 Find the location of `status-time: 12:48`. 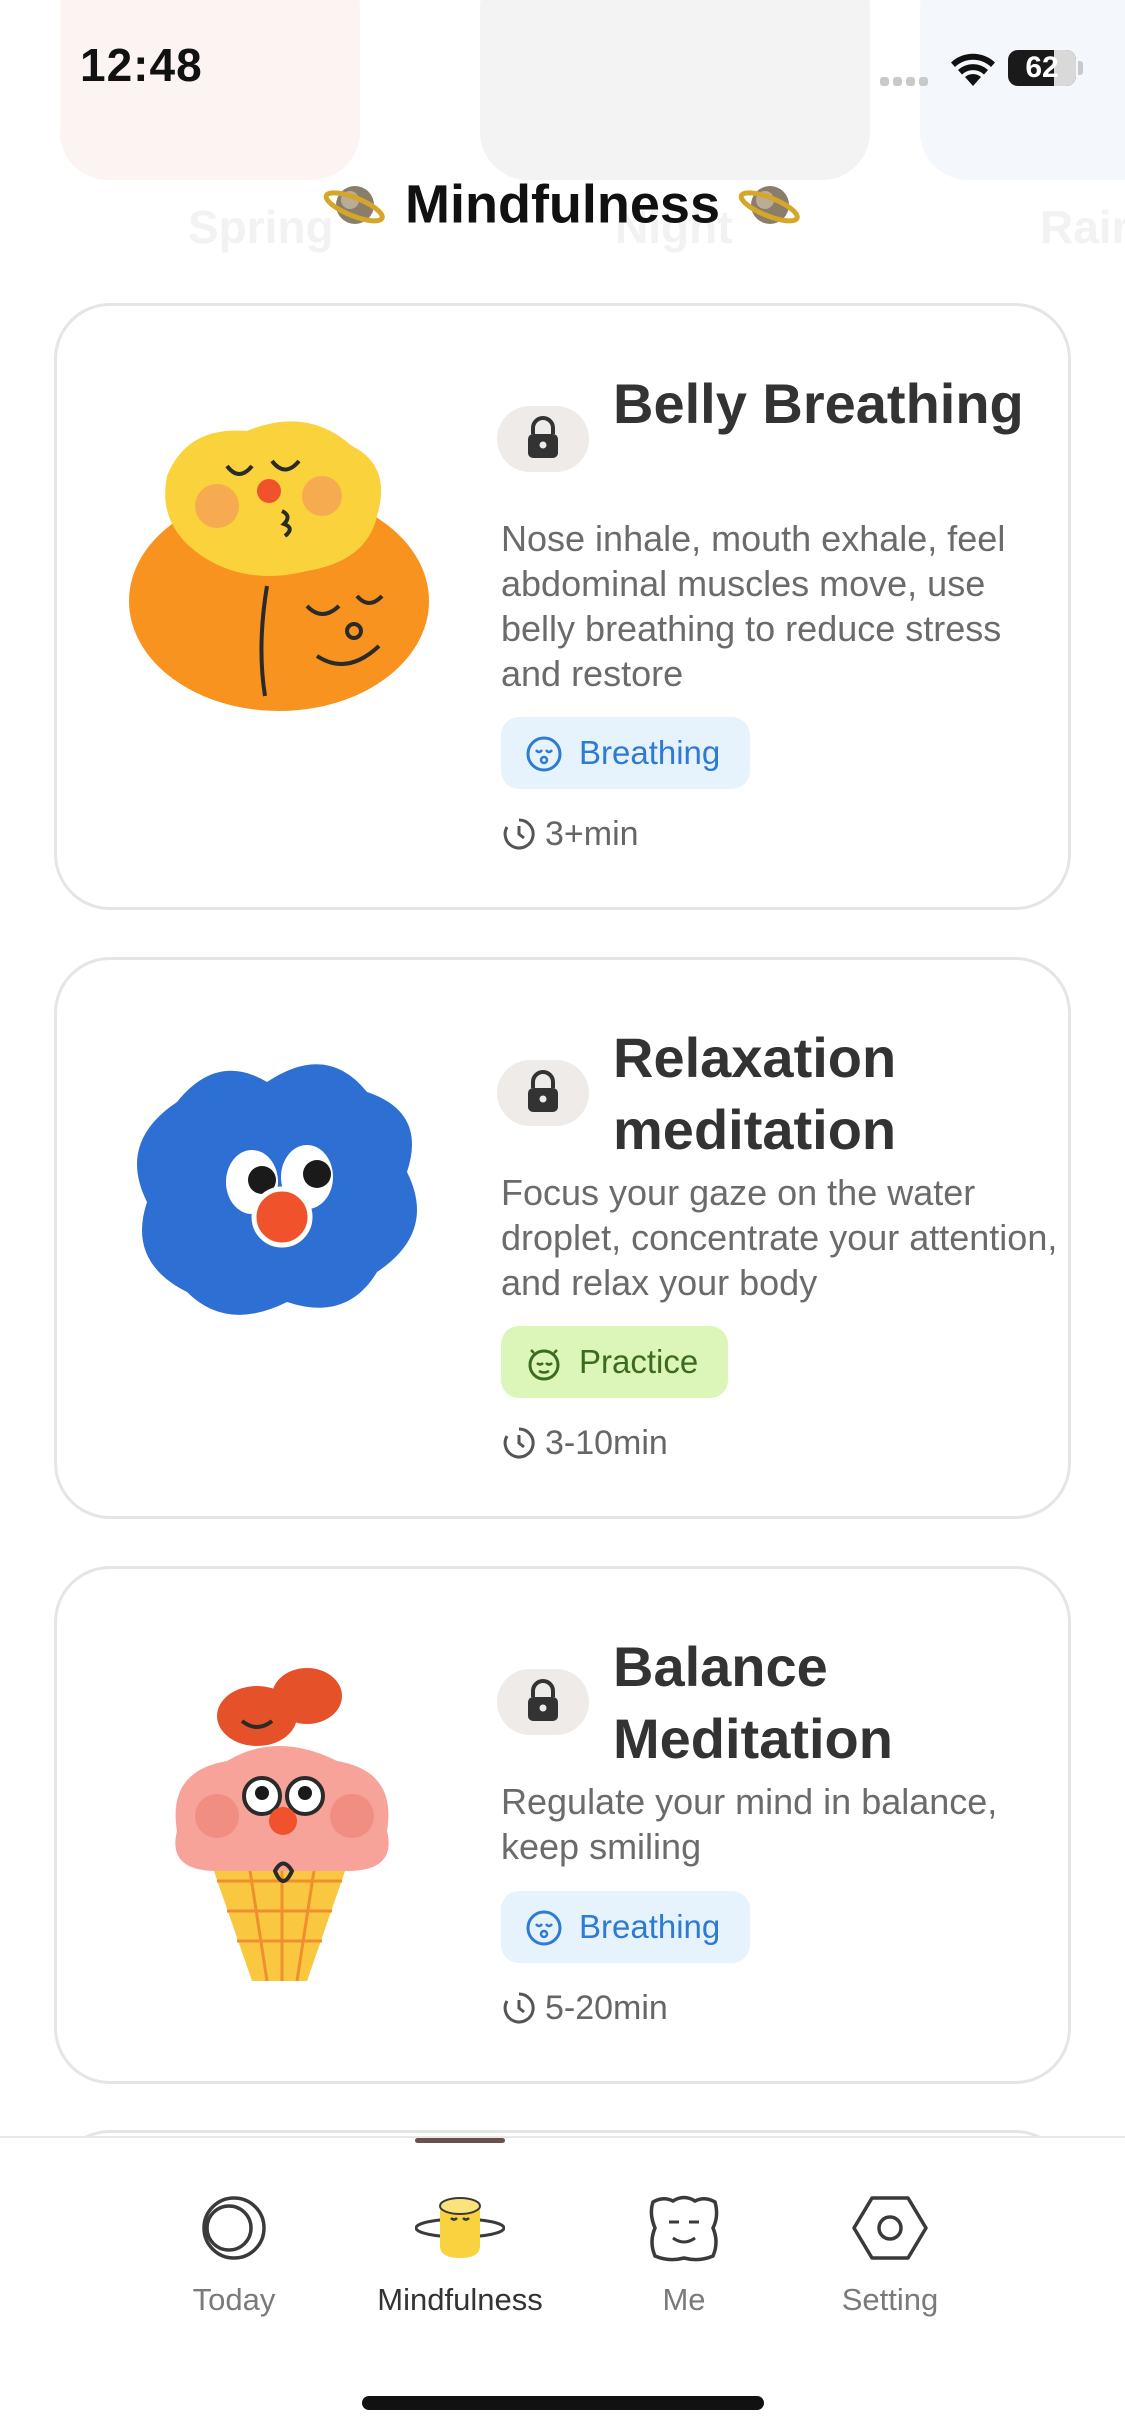

status-time: 12:48 is located at coordinates (141, 65).